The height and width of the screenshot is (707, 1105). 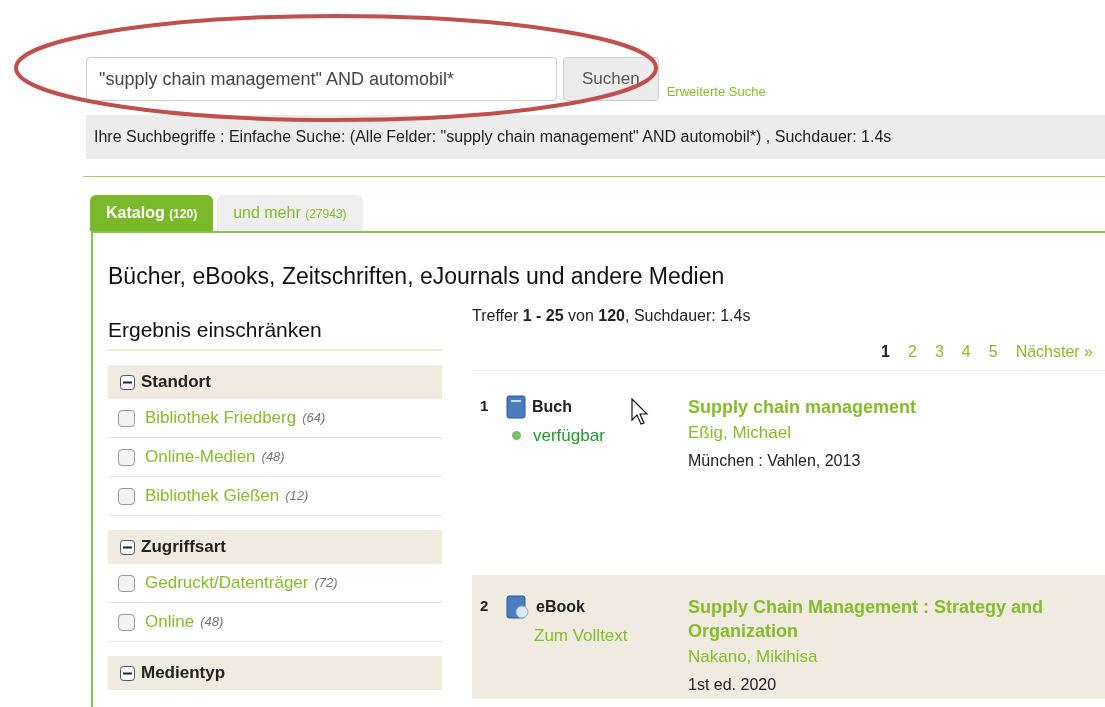 I want to click on tab: und mehr (27943), so click(x=290, y=213).